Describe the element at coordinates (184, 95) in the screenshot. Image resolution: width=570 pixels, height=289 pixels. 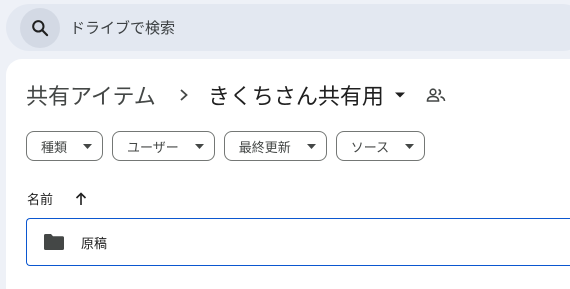
I see `chevron-right-icon` at that location.